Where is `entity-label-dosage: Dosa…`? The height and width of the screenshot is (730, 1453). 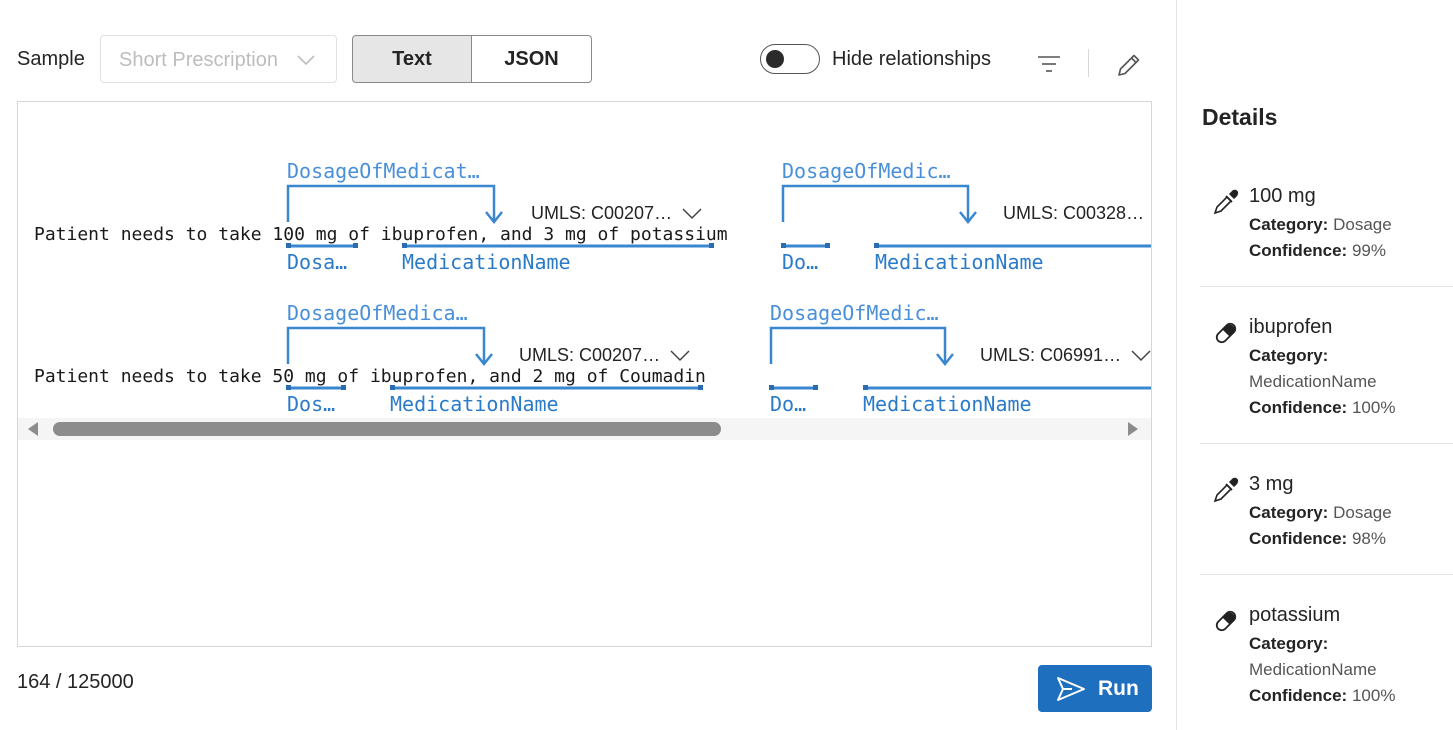
entity-label-dosage: Dosa… is located at coordinates (317, 262).